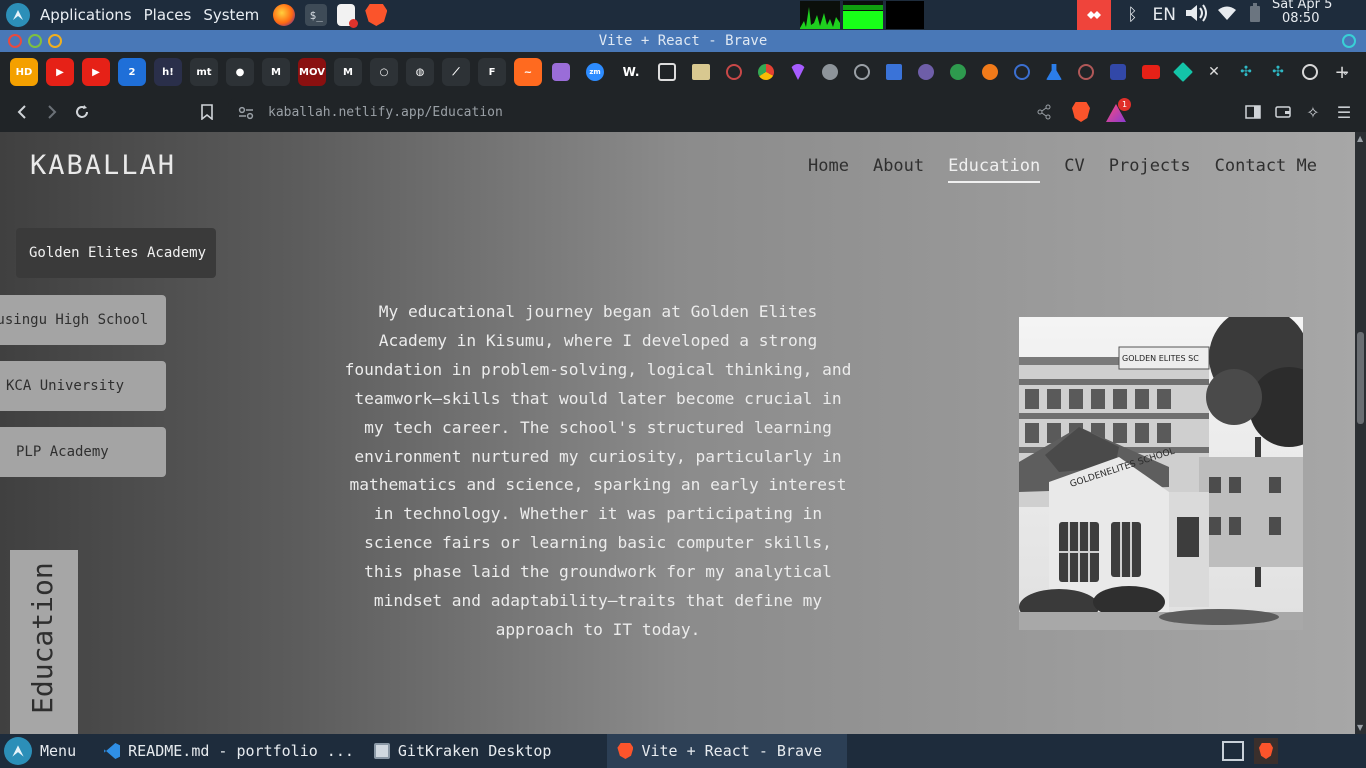 This screenshot has width=1366, height=768. What do you see at coordinates (1349, 41) in the screenshot?
I see `window-sticky-button` at bounding box center [1349, 41].